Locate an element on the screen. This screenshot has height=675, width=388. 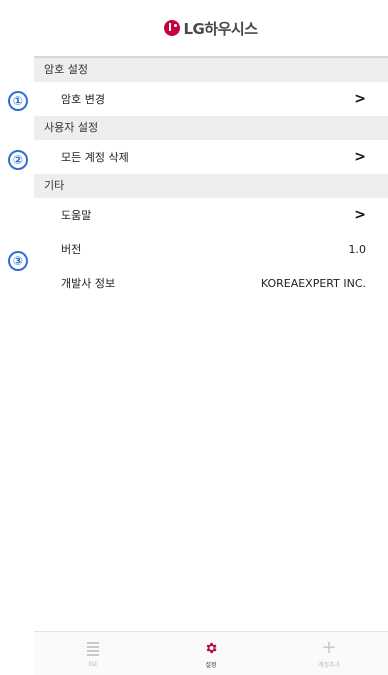
annotation-2: ② is located at coordinates (18, 160).